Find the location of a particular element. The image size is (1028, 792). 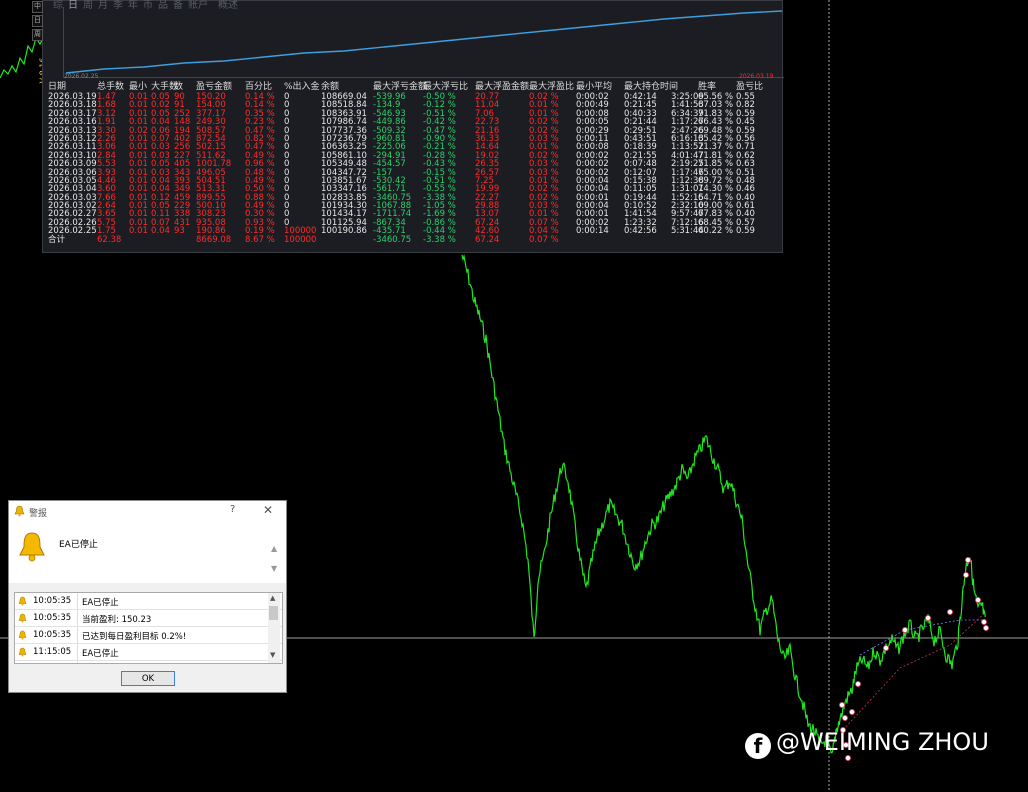

alert-log-item: 10:05:35 当前盈利: 150.23 is located at coordinates (148, 618).